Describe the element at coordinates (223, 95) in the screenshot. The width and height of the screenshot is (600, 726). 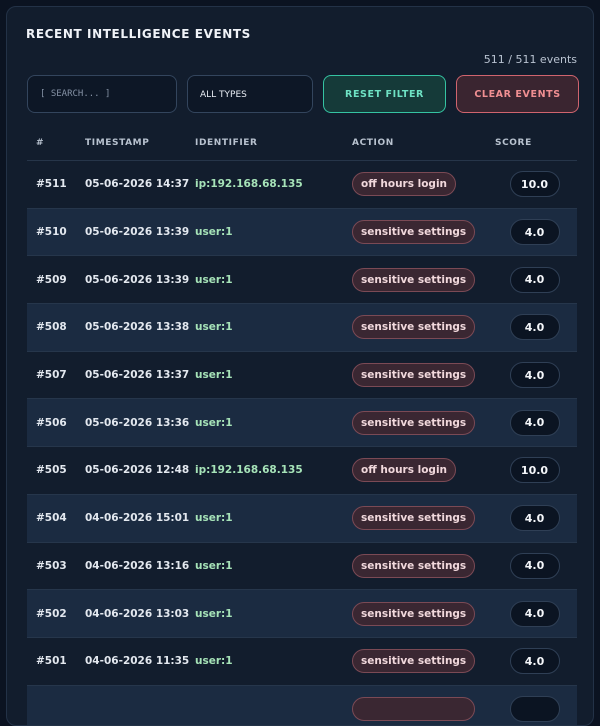
I see `type-filter-value: ALL TYPES` at that location.